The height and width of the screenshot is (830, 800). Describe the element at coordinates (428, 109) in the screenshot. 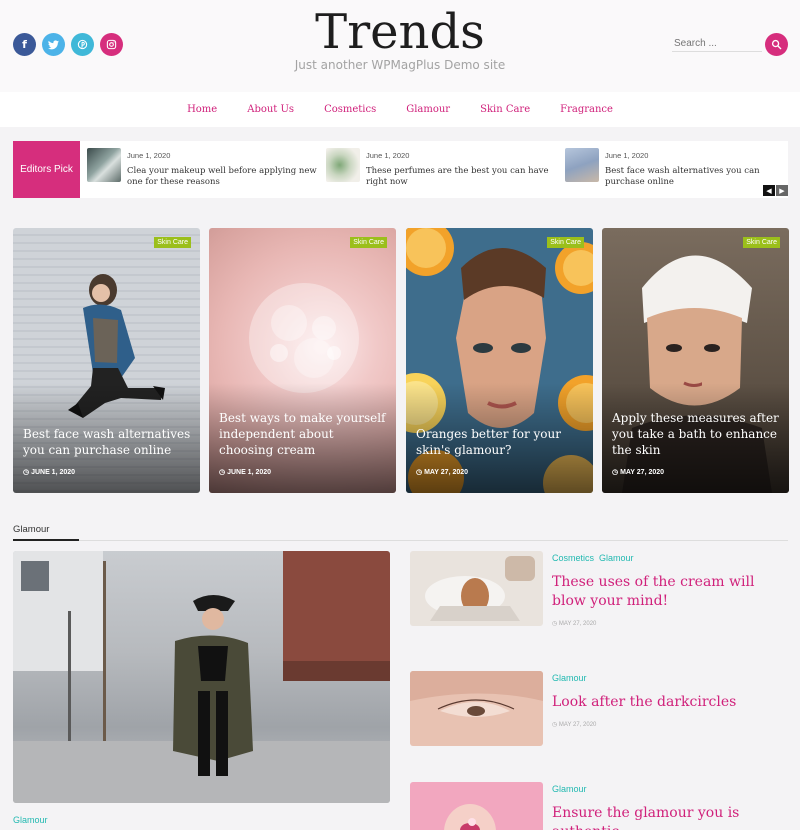

I see `nav-item-glamour: Glamour` at that location.